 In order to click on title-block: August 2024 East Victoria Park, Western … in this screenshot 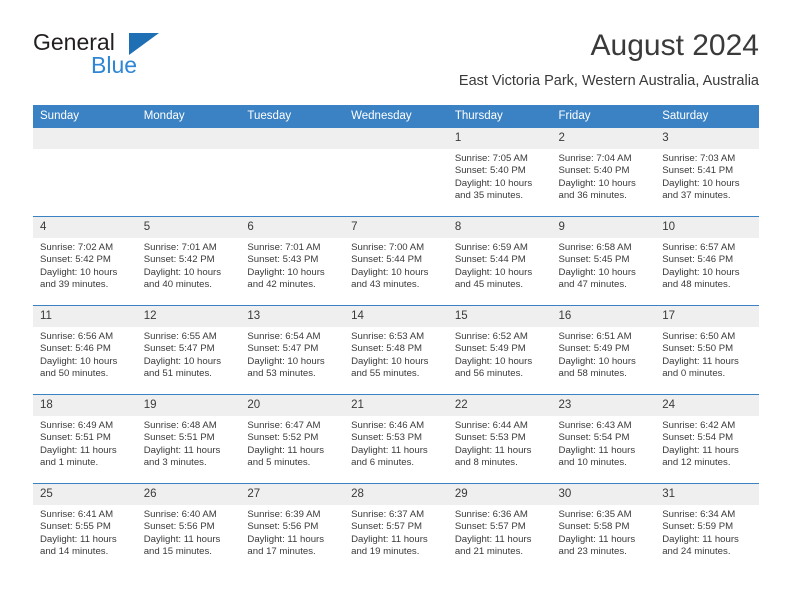, I will do `click(609, 59)`.